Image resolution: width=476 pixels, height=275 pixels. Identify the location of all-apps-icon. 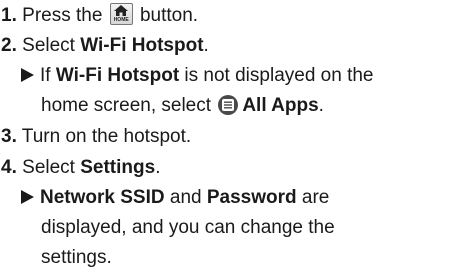
(228, 105).